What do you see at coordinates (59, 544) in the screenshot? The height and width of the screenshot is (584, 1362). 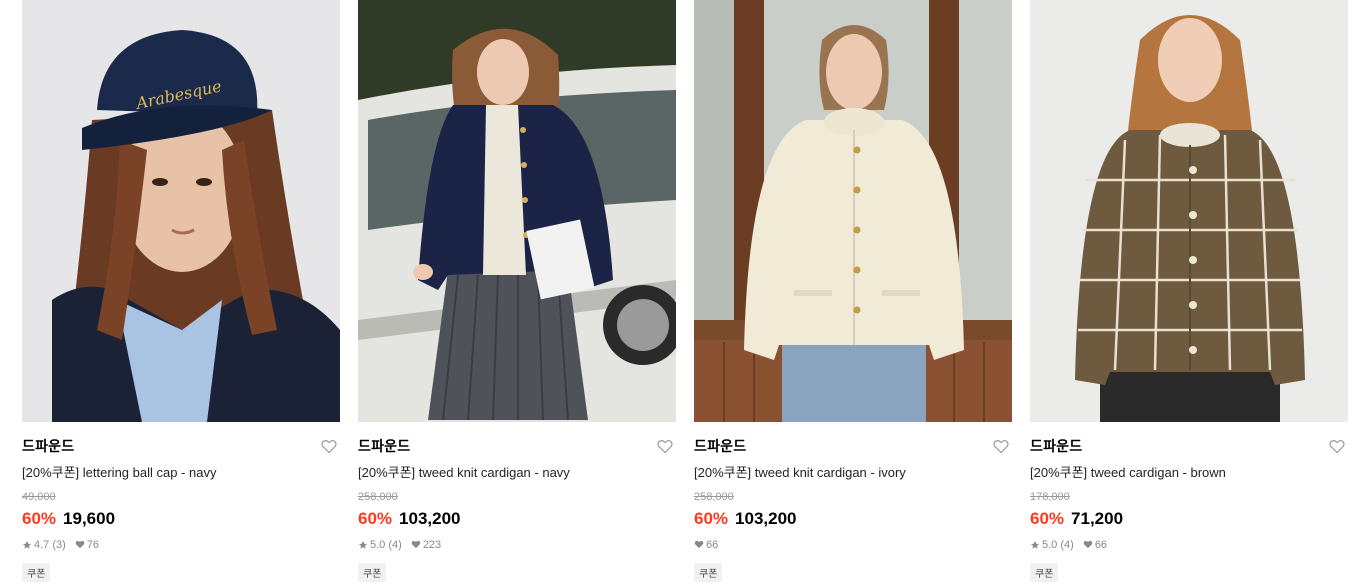 I see `review-count: (3)` at bounding box center [59, 544].